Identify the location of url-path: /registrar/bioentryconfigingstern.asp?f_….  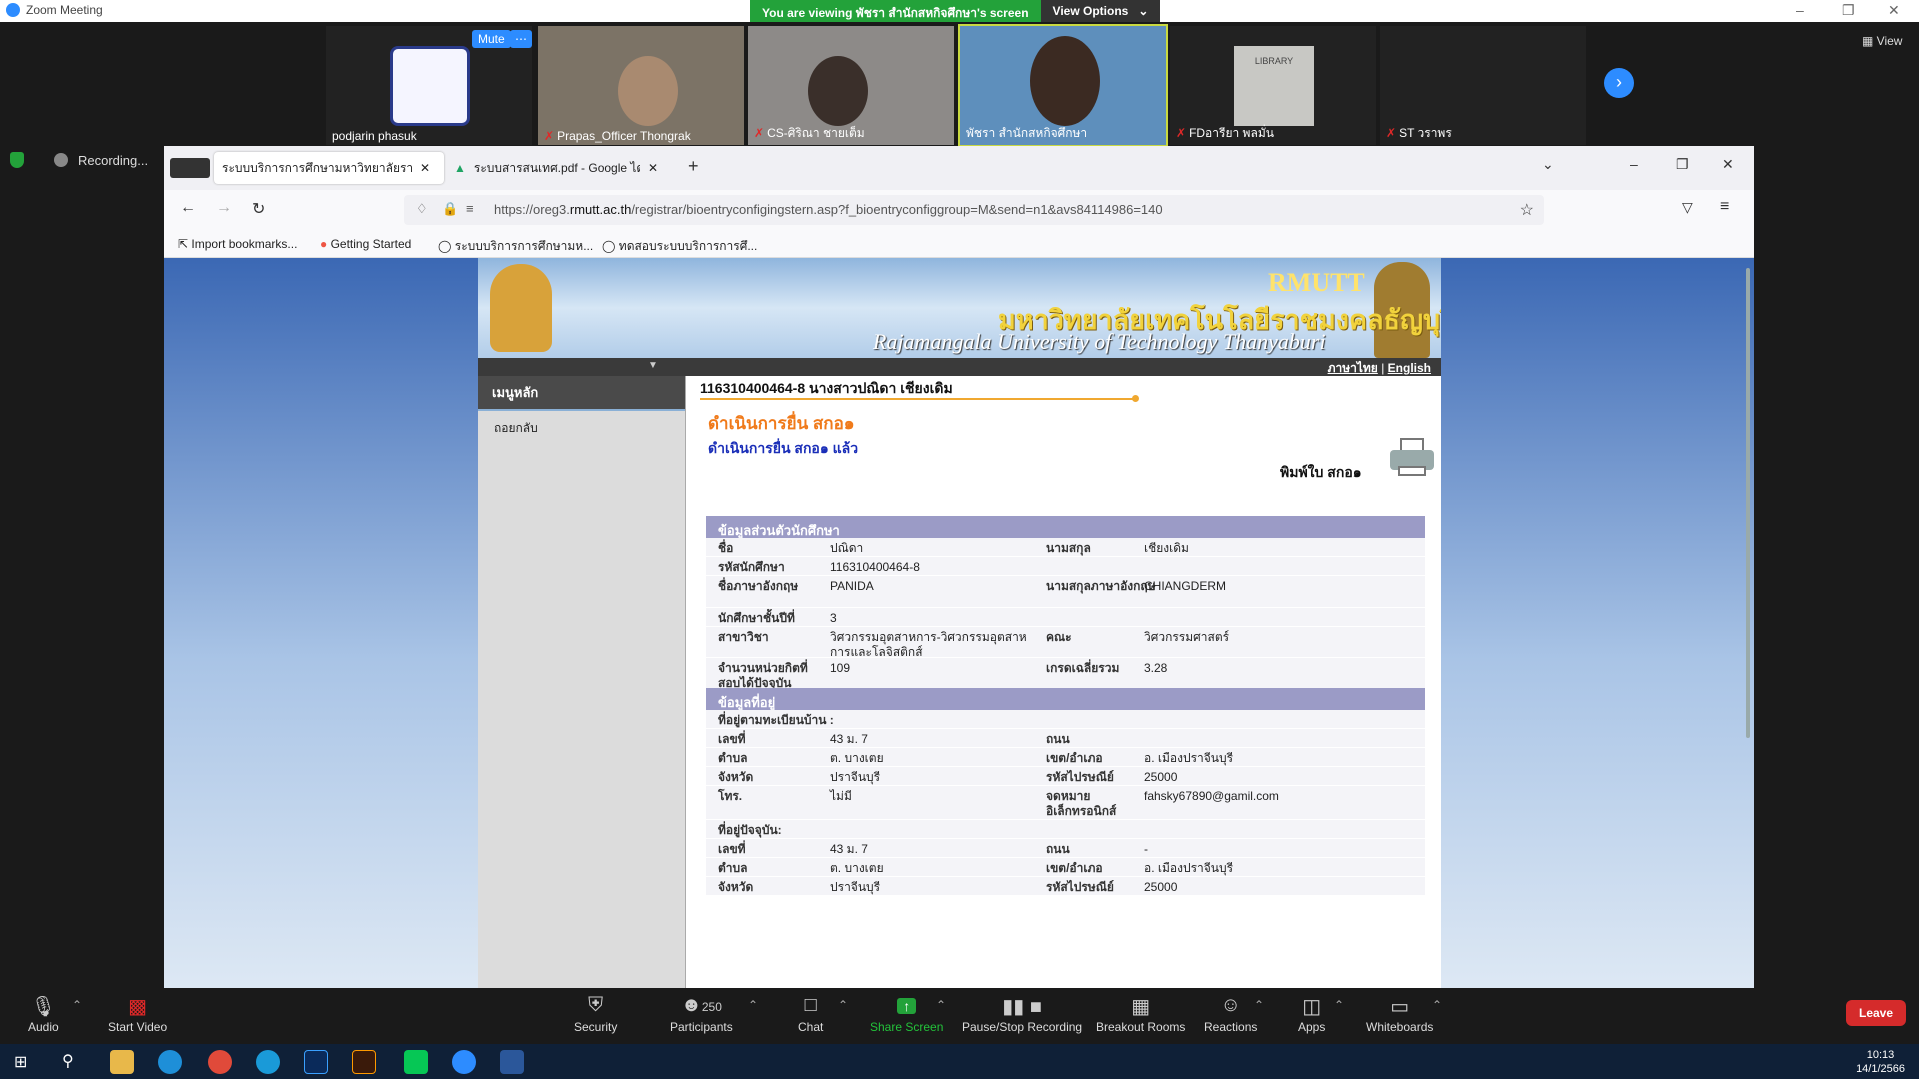
(897, 209).